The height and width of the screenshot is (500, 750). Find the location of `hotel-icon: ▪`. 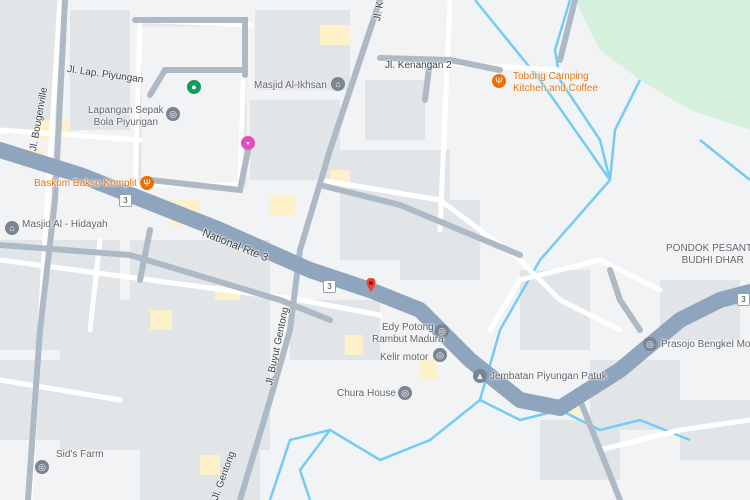

hotel-icon: ▪ is located at coordinates (248, 143).